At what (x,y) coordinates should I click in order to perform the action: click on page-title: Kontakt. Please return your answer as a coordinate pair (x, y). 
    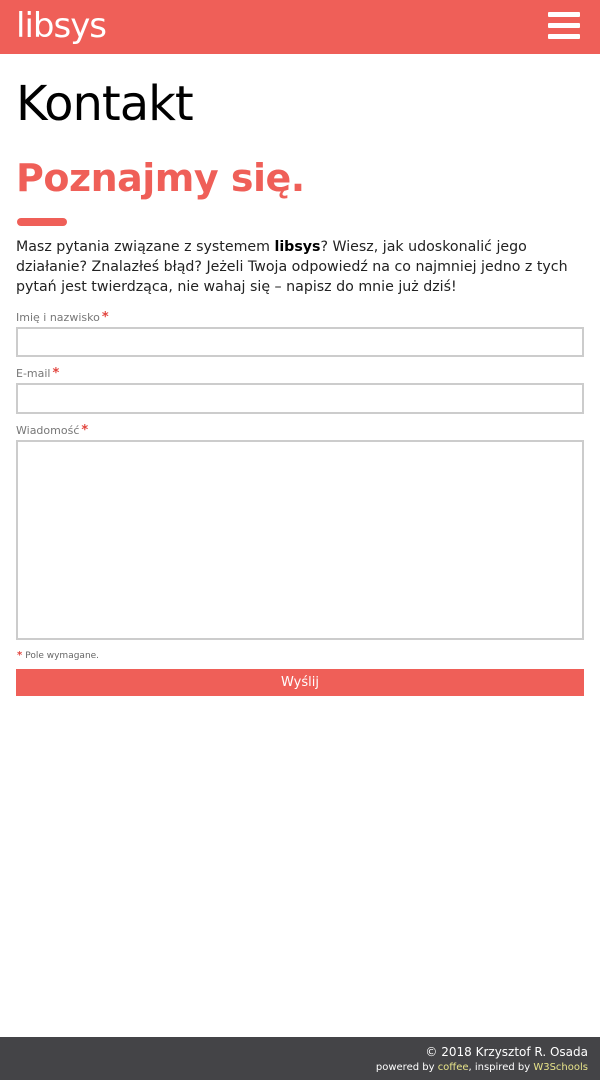
    Looking at the image, I should click on (105, 104).